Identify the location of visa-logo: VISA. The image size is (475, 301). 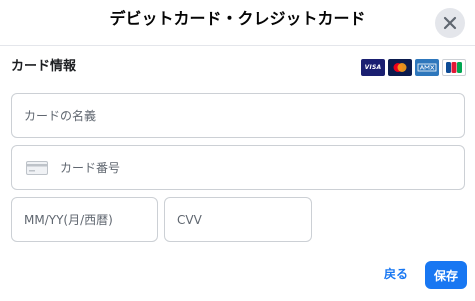
(373, 67).